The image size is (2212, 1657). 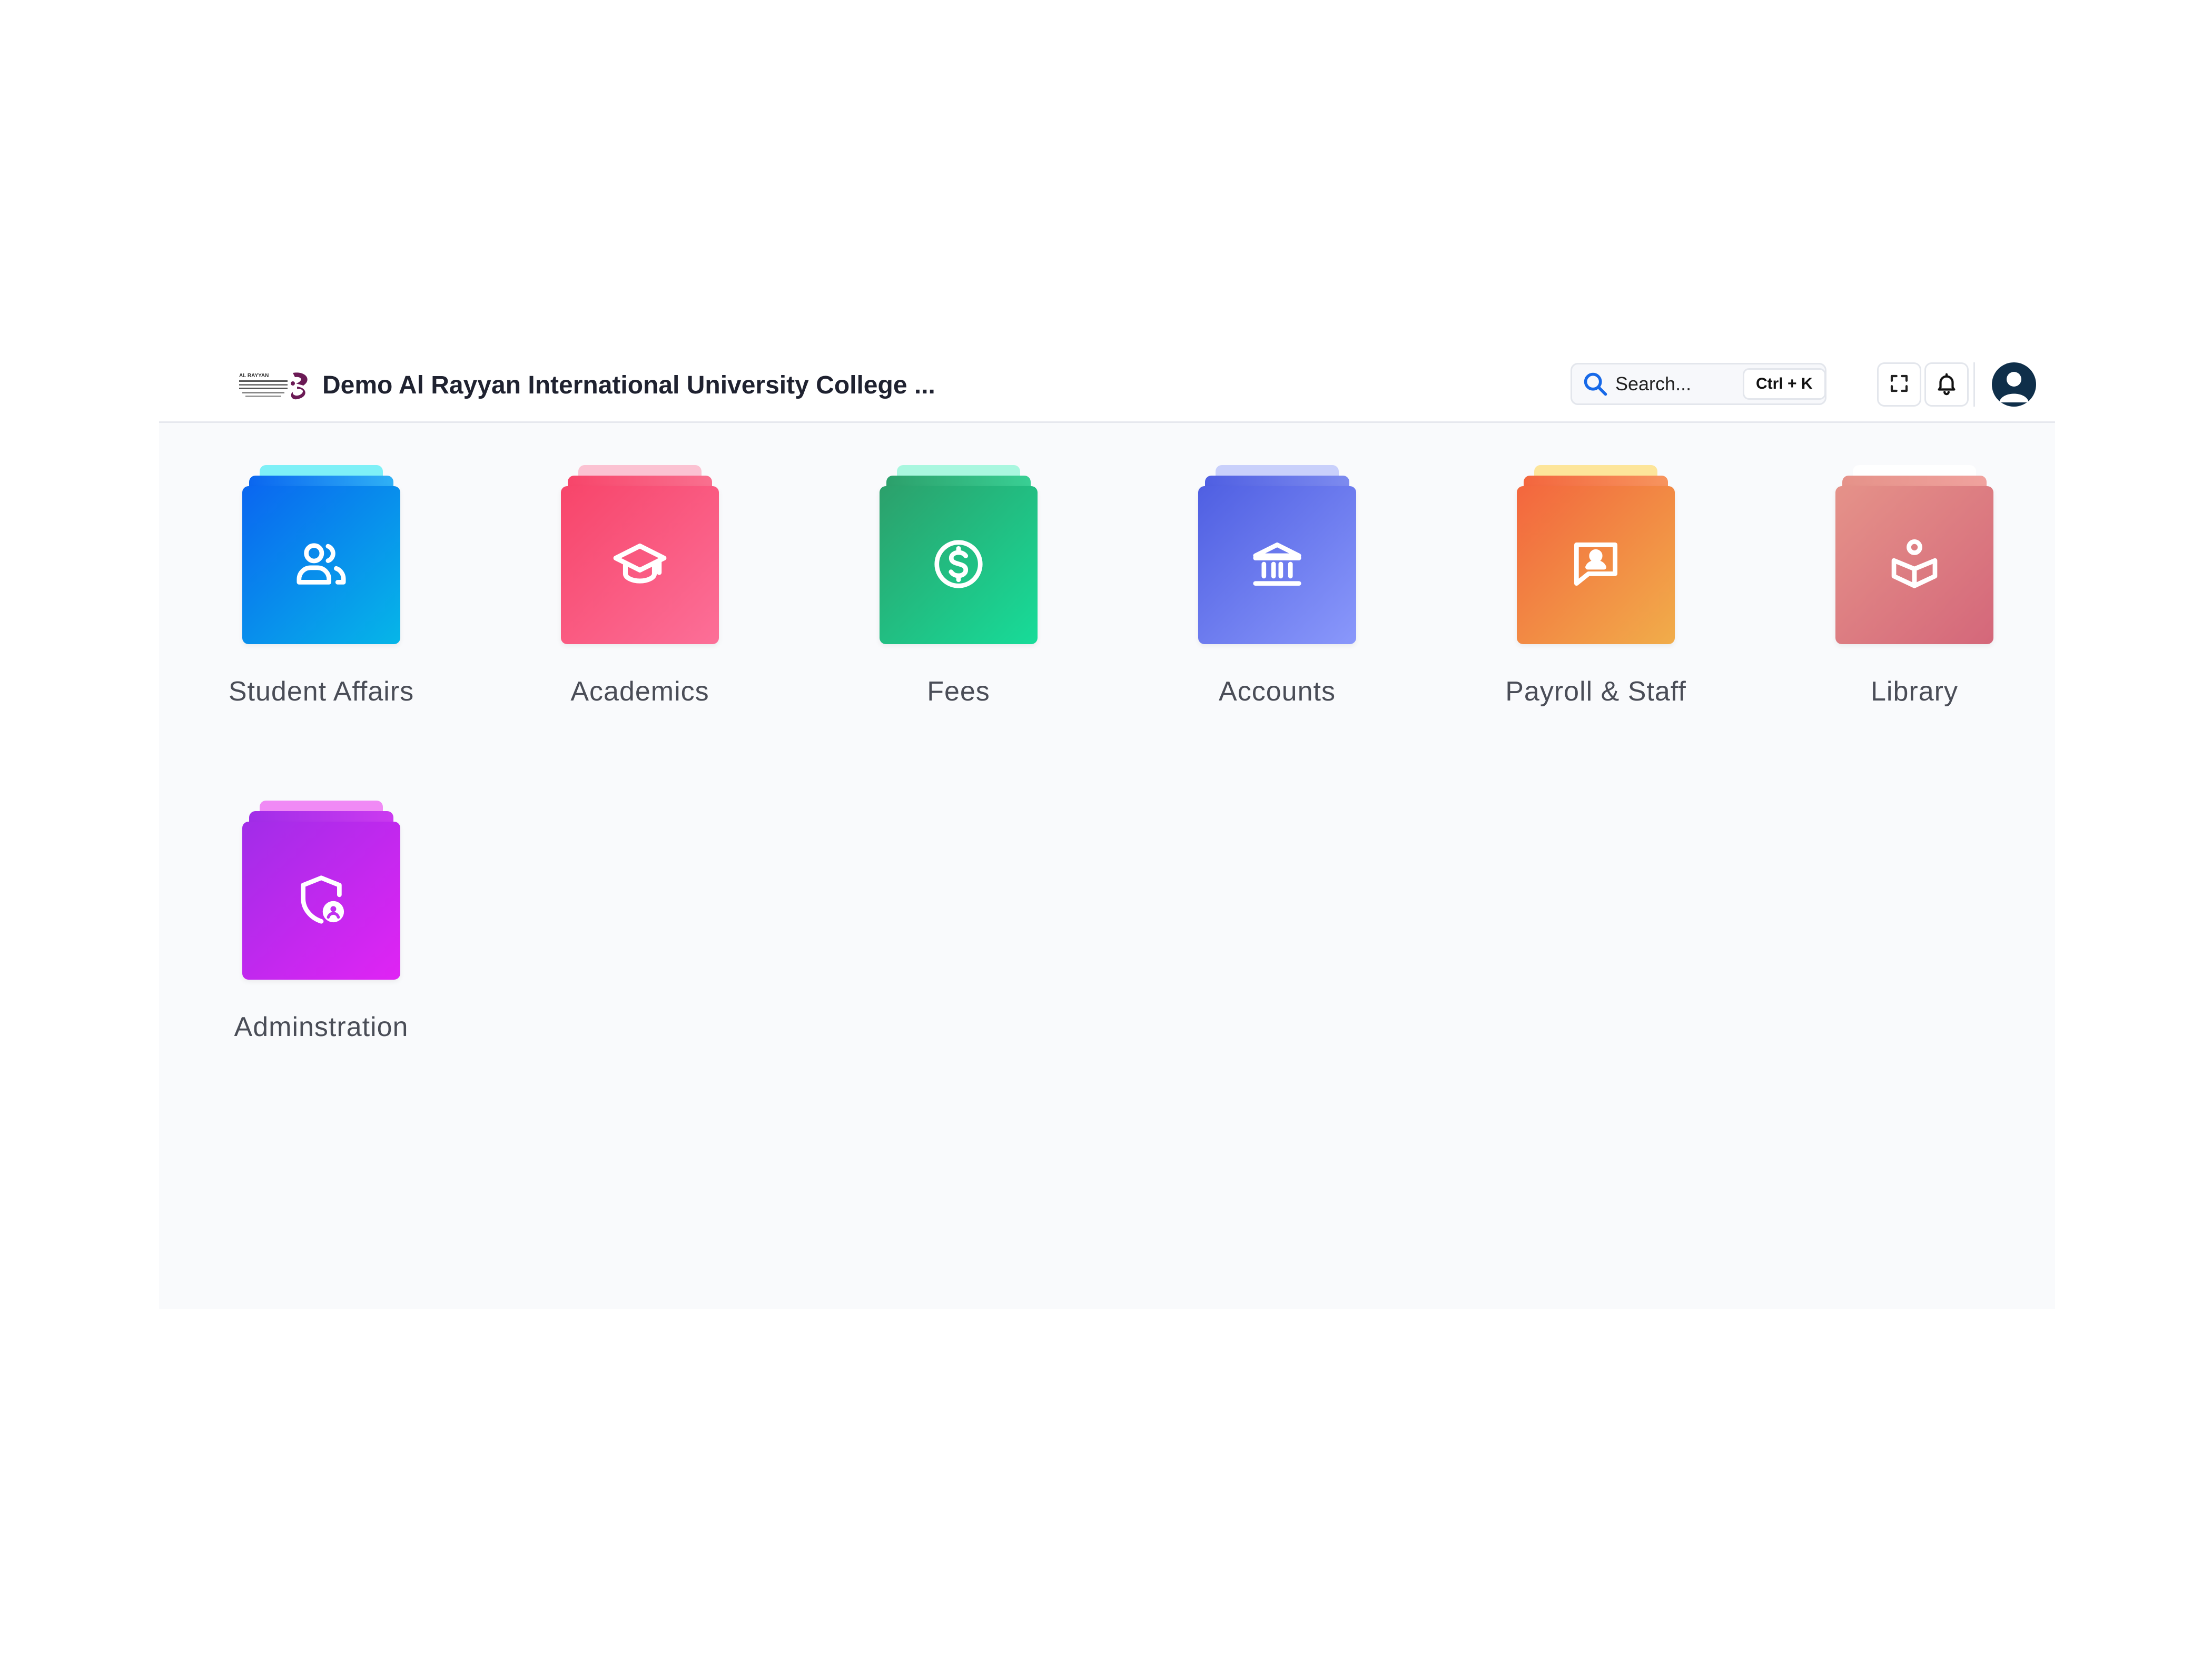 I want to click on module-tile-student-affairs: Student Affairs, so click(x=337, y=596).